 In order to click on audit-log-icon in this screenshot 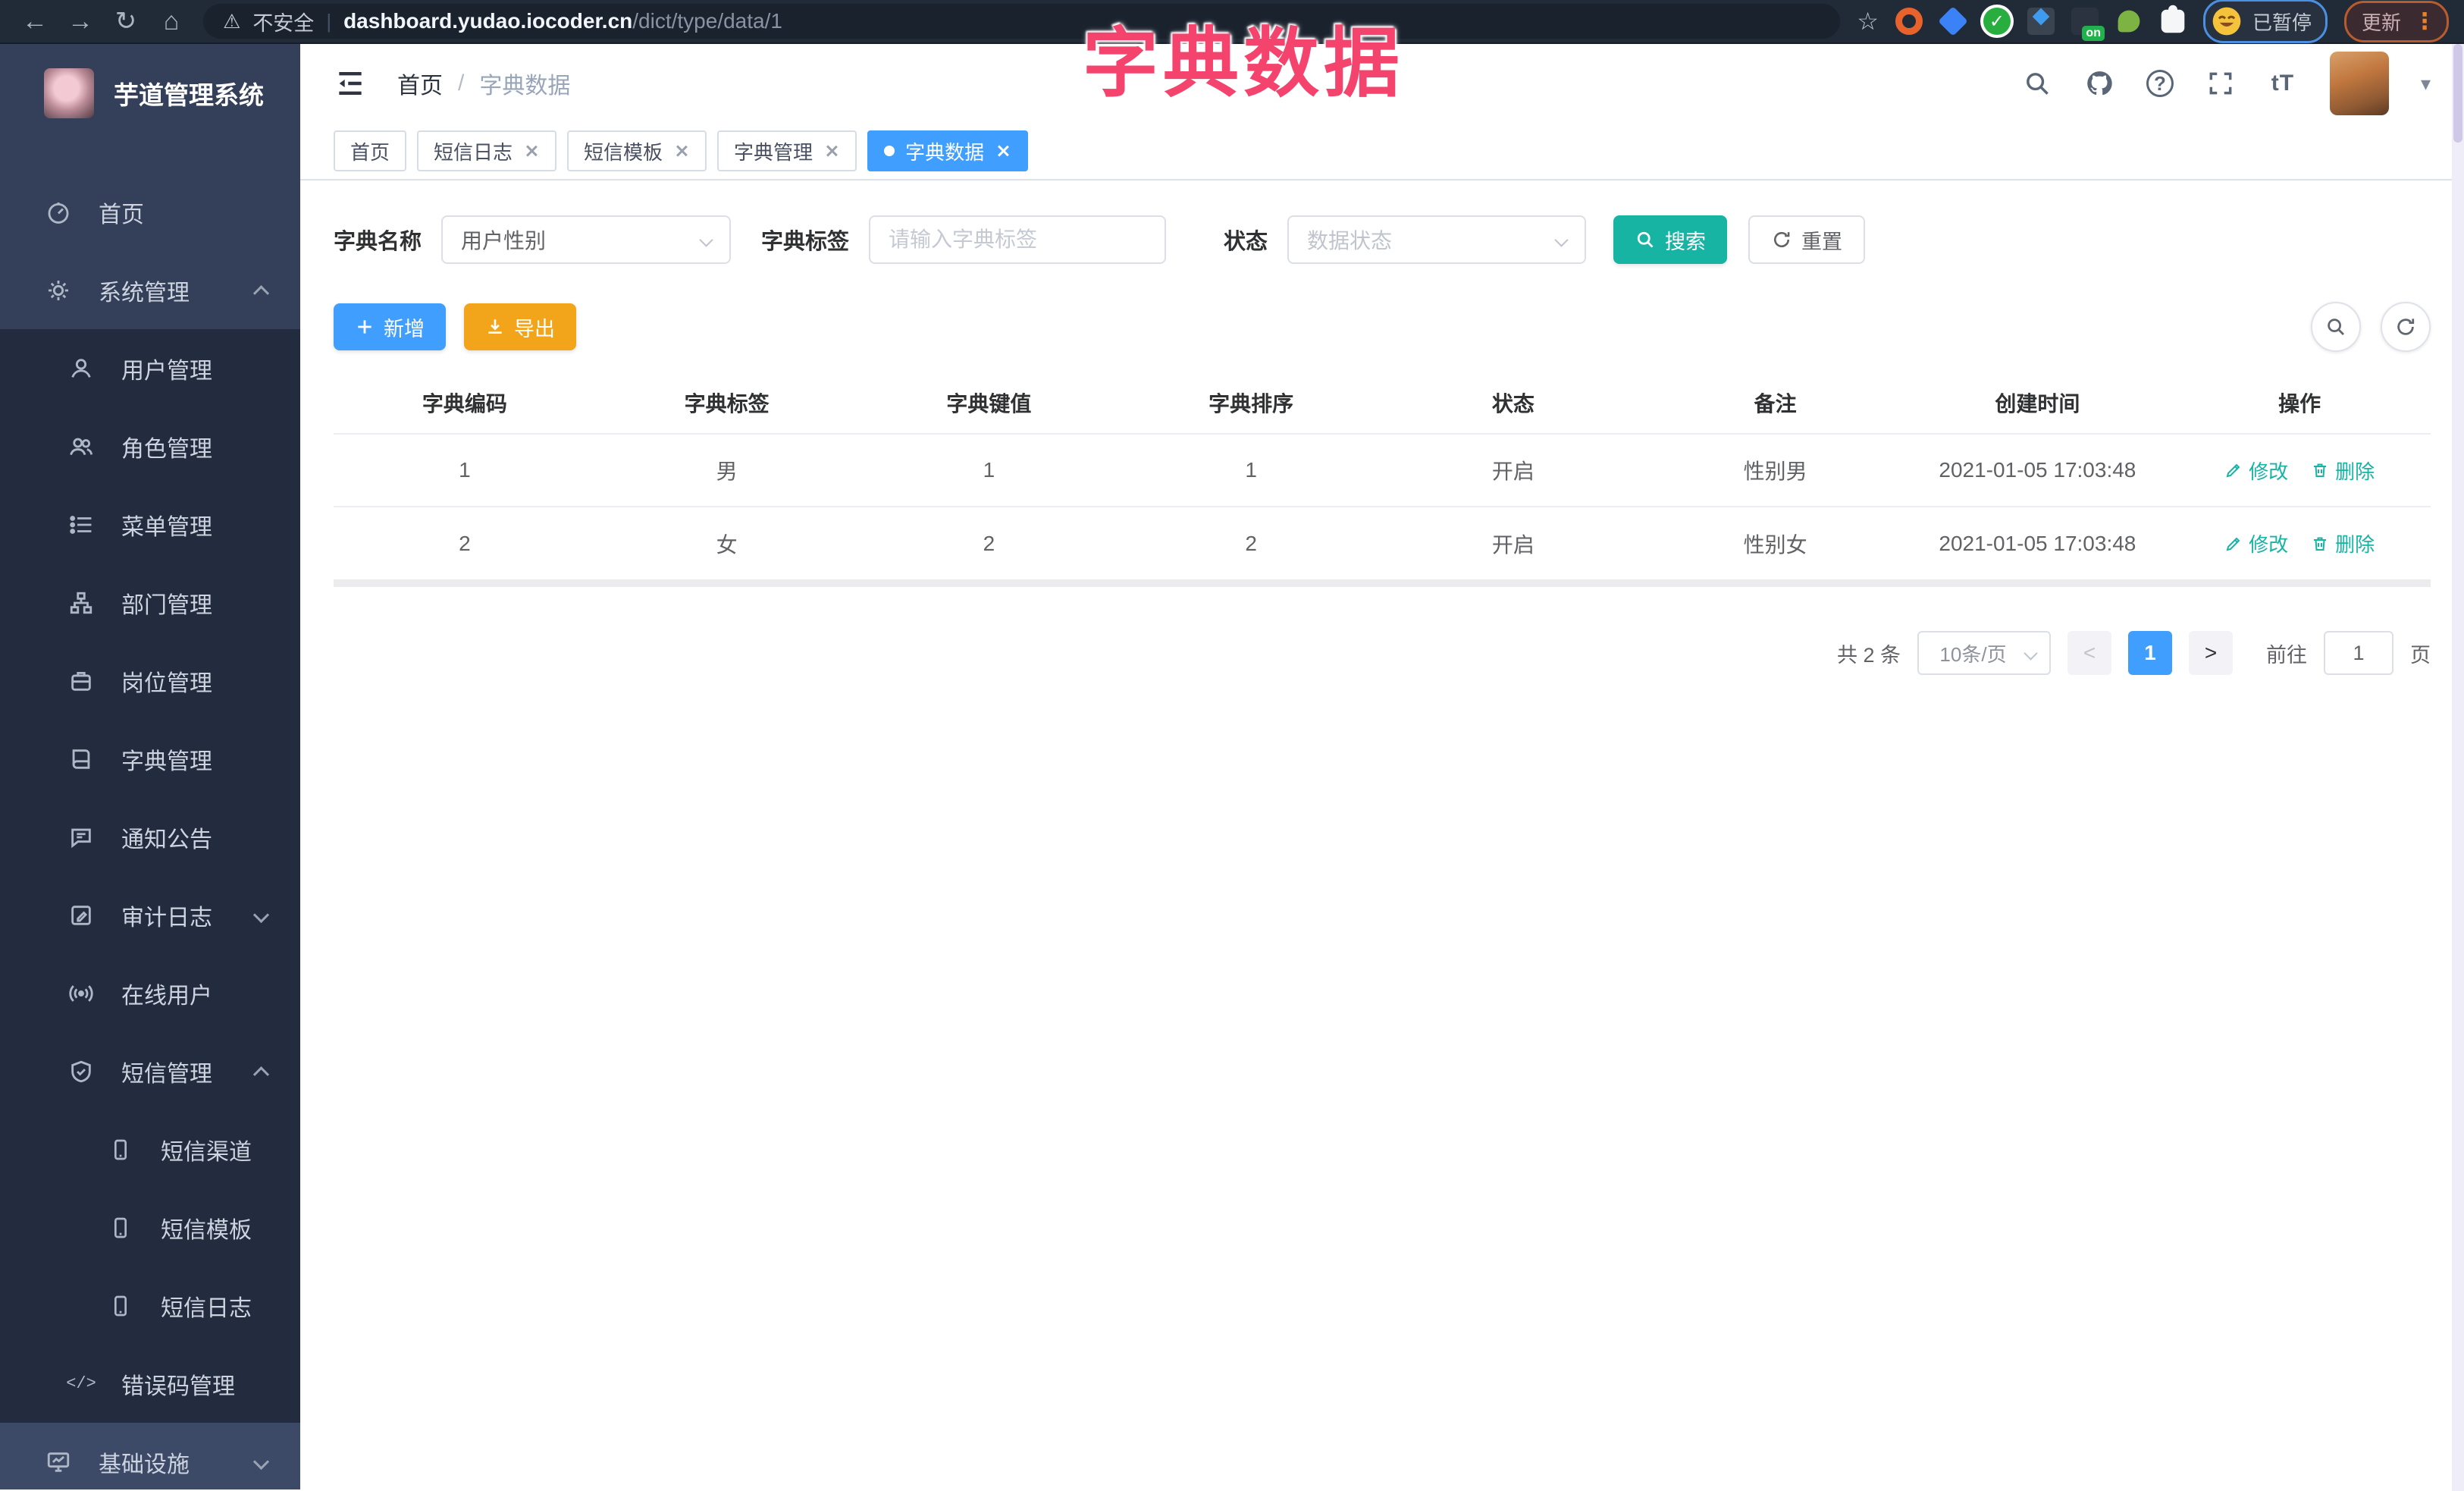, I will do `click(81, 915)`.